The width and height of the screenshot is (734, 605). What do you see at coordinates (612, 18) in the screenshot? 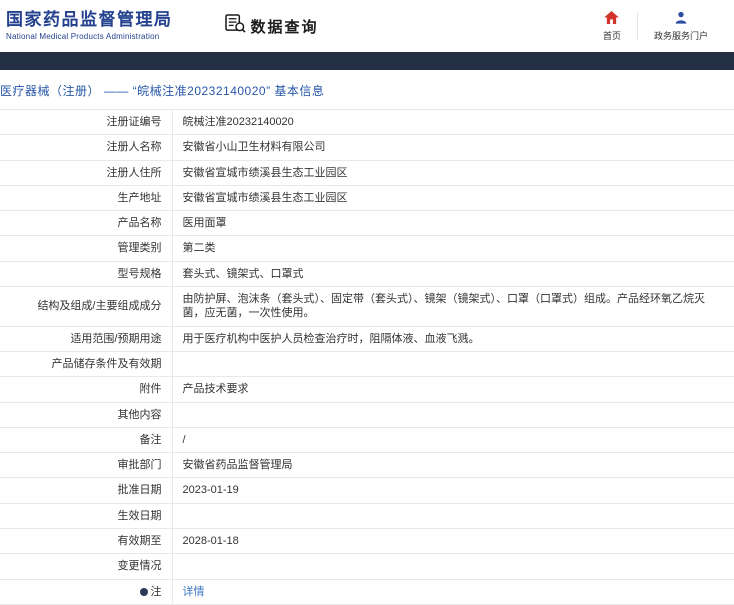
I see `home-icon` at bounding box center [612, 18].